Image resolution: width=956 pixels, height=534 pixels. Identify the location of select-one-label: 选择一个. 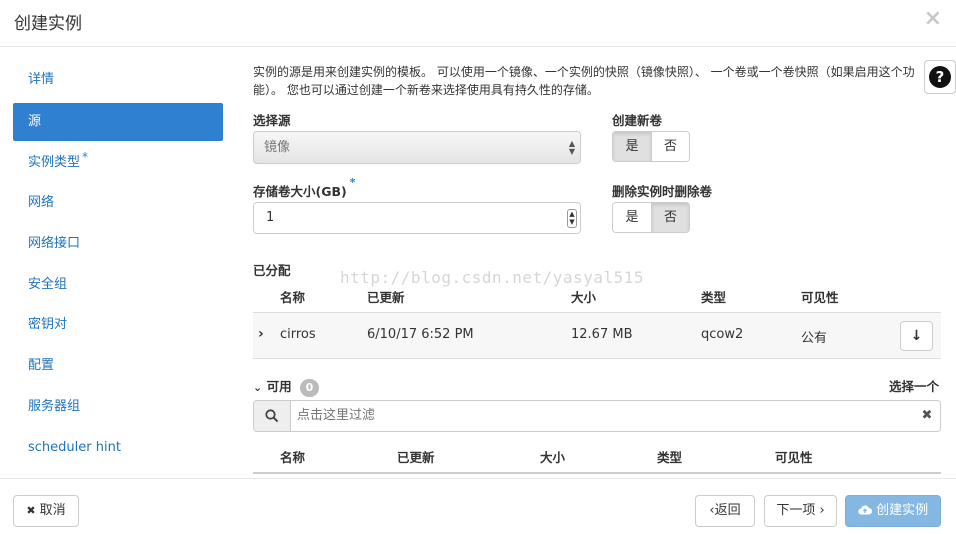
(914, 386).